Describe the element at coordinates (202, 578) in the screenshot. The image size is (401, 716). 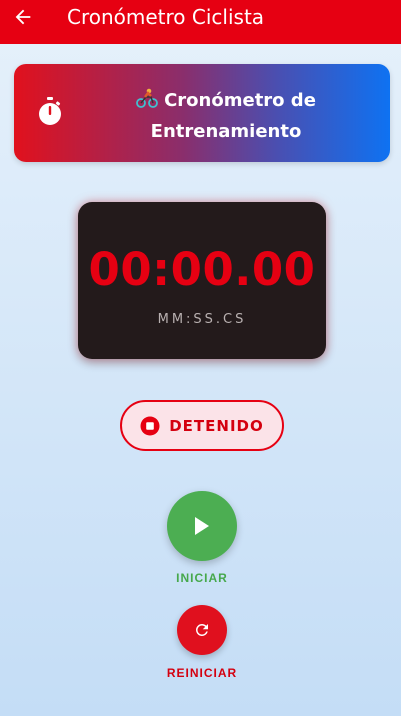
I see `start-label: INICIAR` at that location.